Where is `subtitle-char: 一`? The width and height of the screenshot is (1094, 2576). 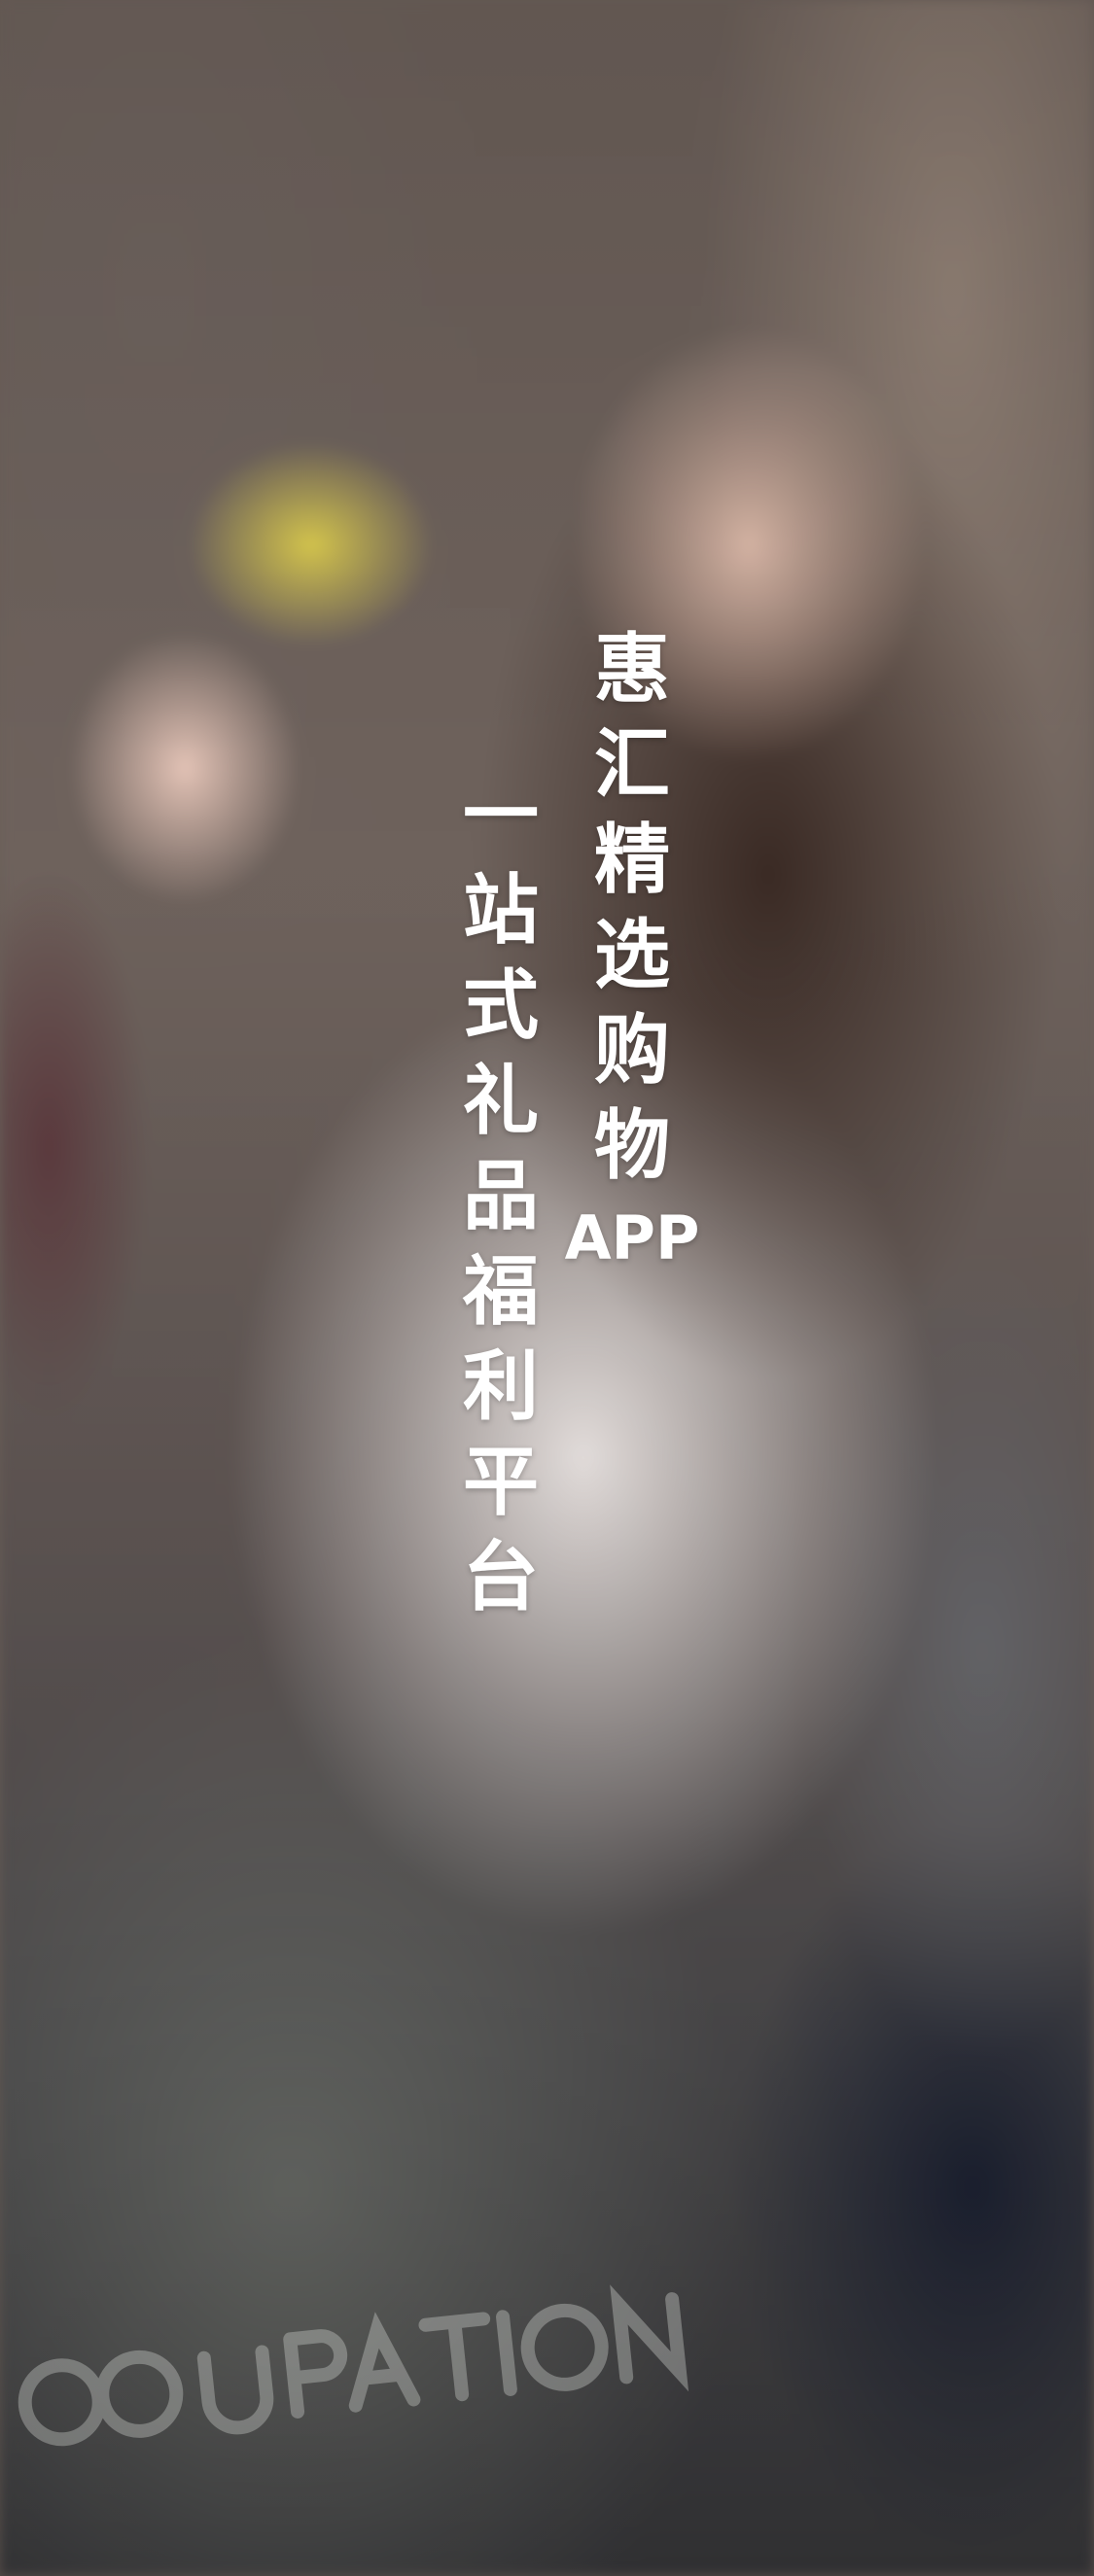 subtitle-char: 一 is located at coordinates (501, 816).